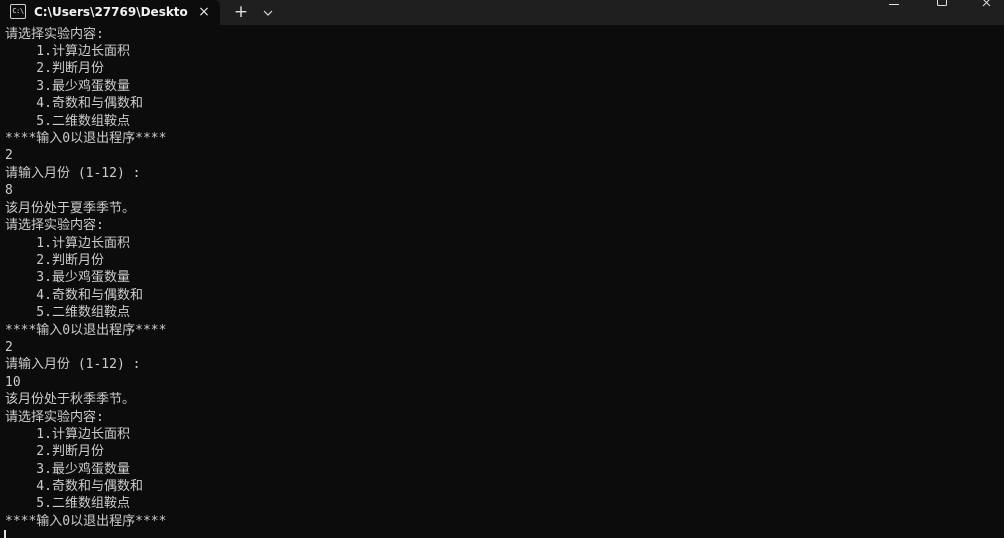 This screenshot has height=538, width=1004. Describe the element at coordinates (502, 12) in the screenshot. I see `title-bar: C:\ C:\Users\27769\Desktop\worl × +` at that location.